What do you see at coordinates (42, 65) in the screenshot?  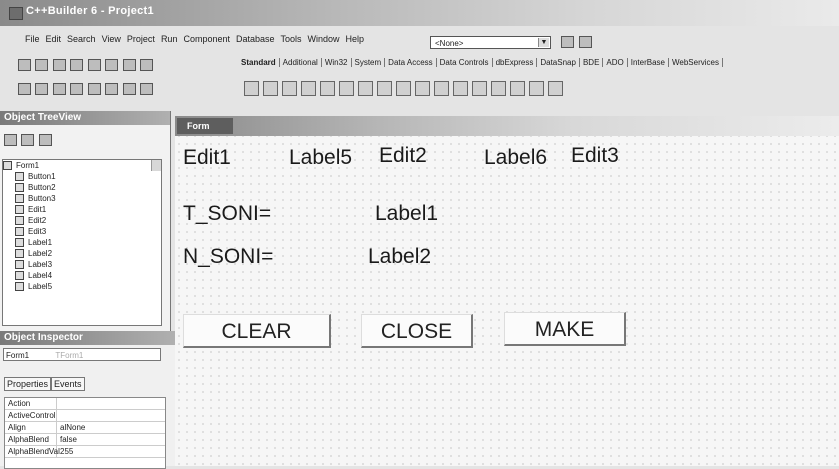 I see `open-icon` at bounding box center [42, 65].